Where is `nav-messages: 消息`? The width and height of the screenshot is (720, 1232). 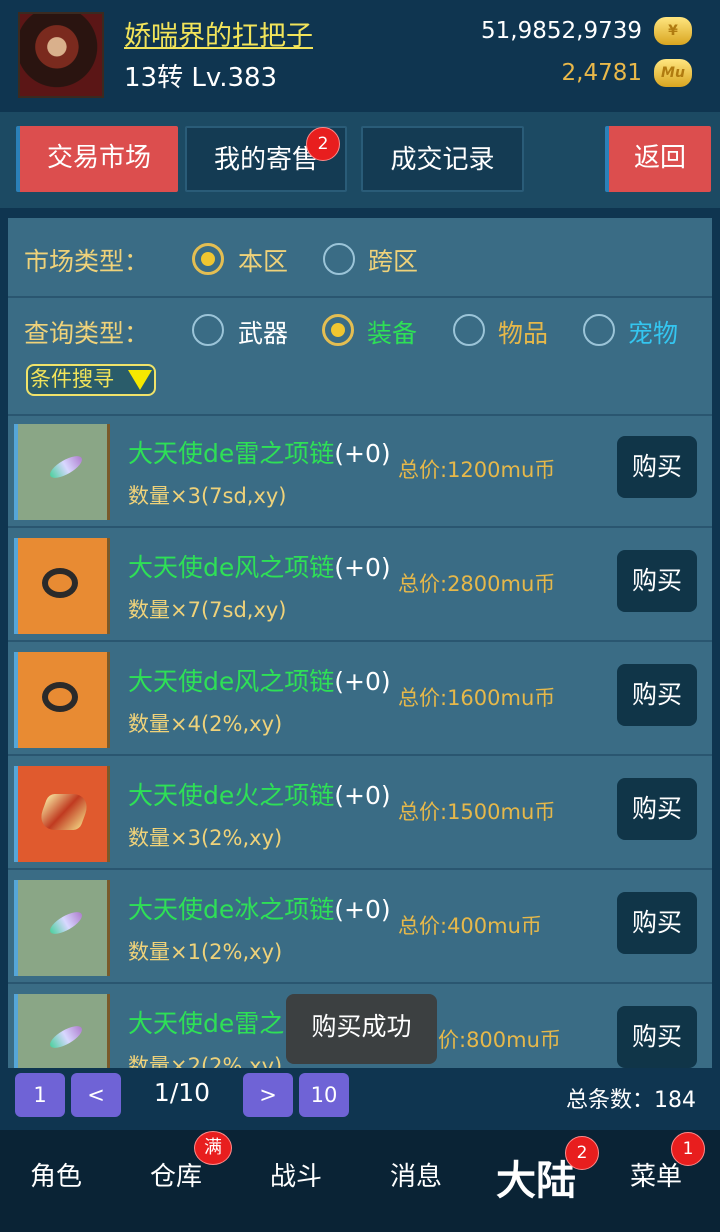
nav-messages: 消息 is located at coordinates (416, 1174).